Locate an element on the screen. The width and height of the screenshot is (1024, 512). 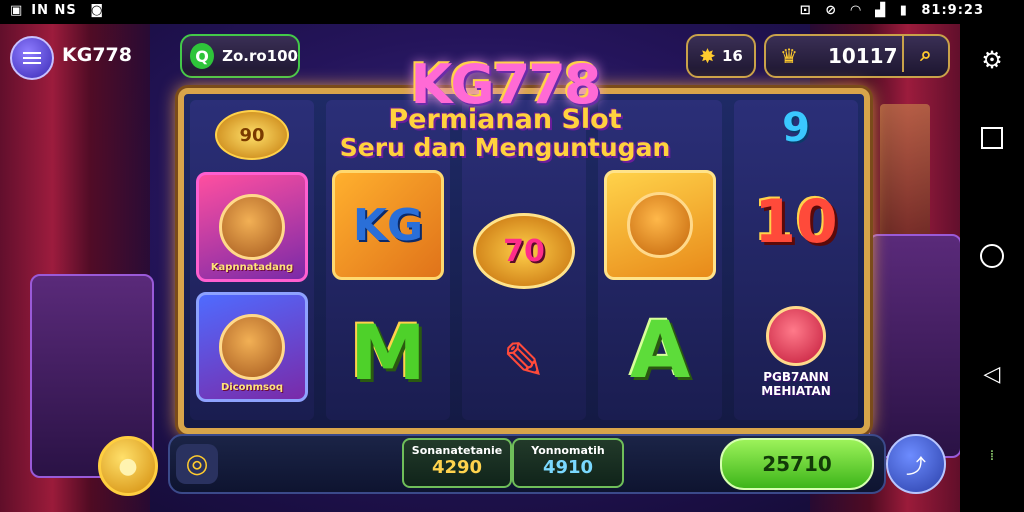
auto-icon: ⤴ is located at coordinates (916, 465).